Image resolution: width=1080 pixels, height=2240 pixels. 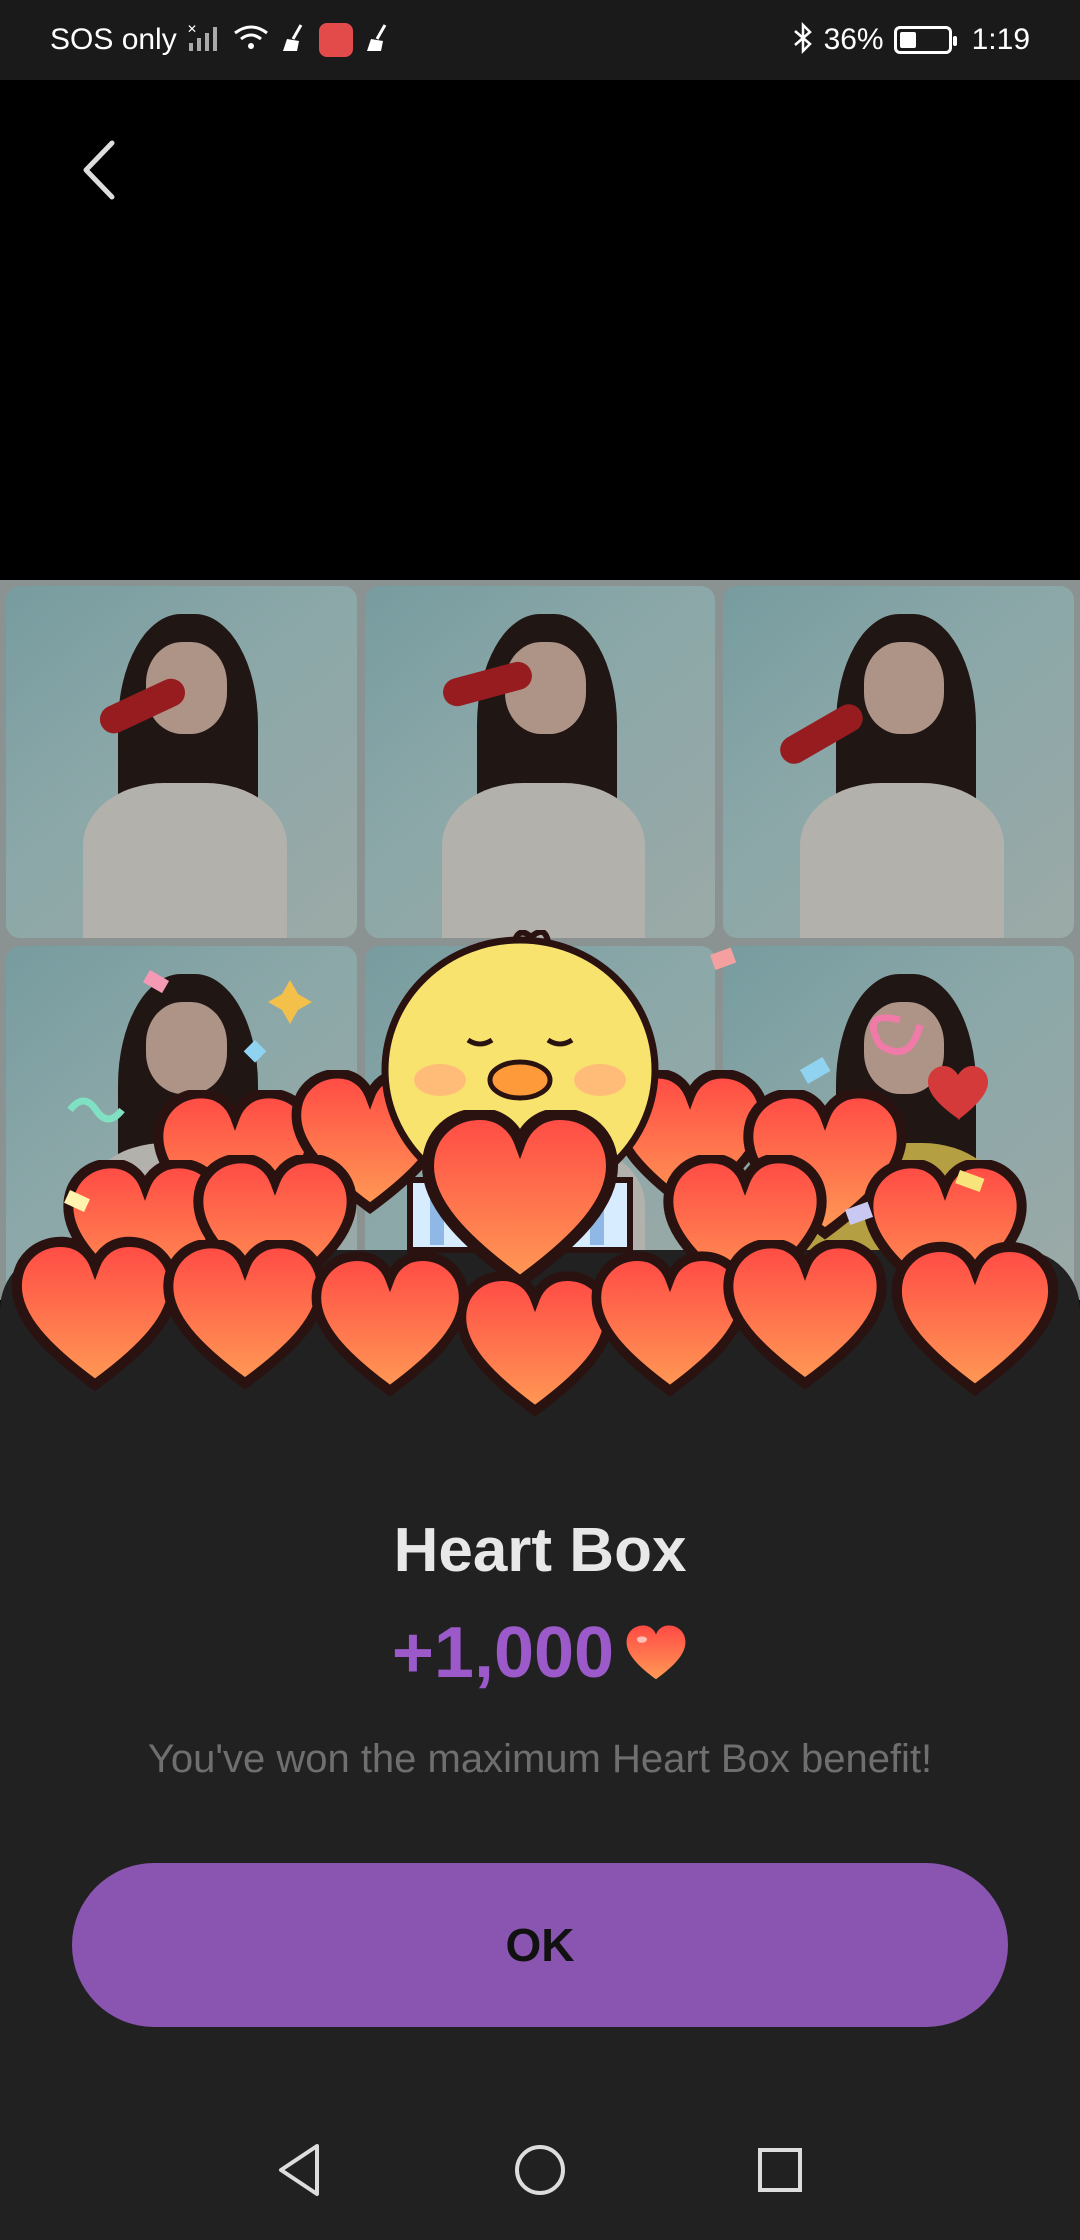 I want to click on back-triangle-icon, so click(x=299, y=2170).